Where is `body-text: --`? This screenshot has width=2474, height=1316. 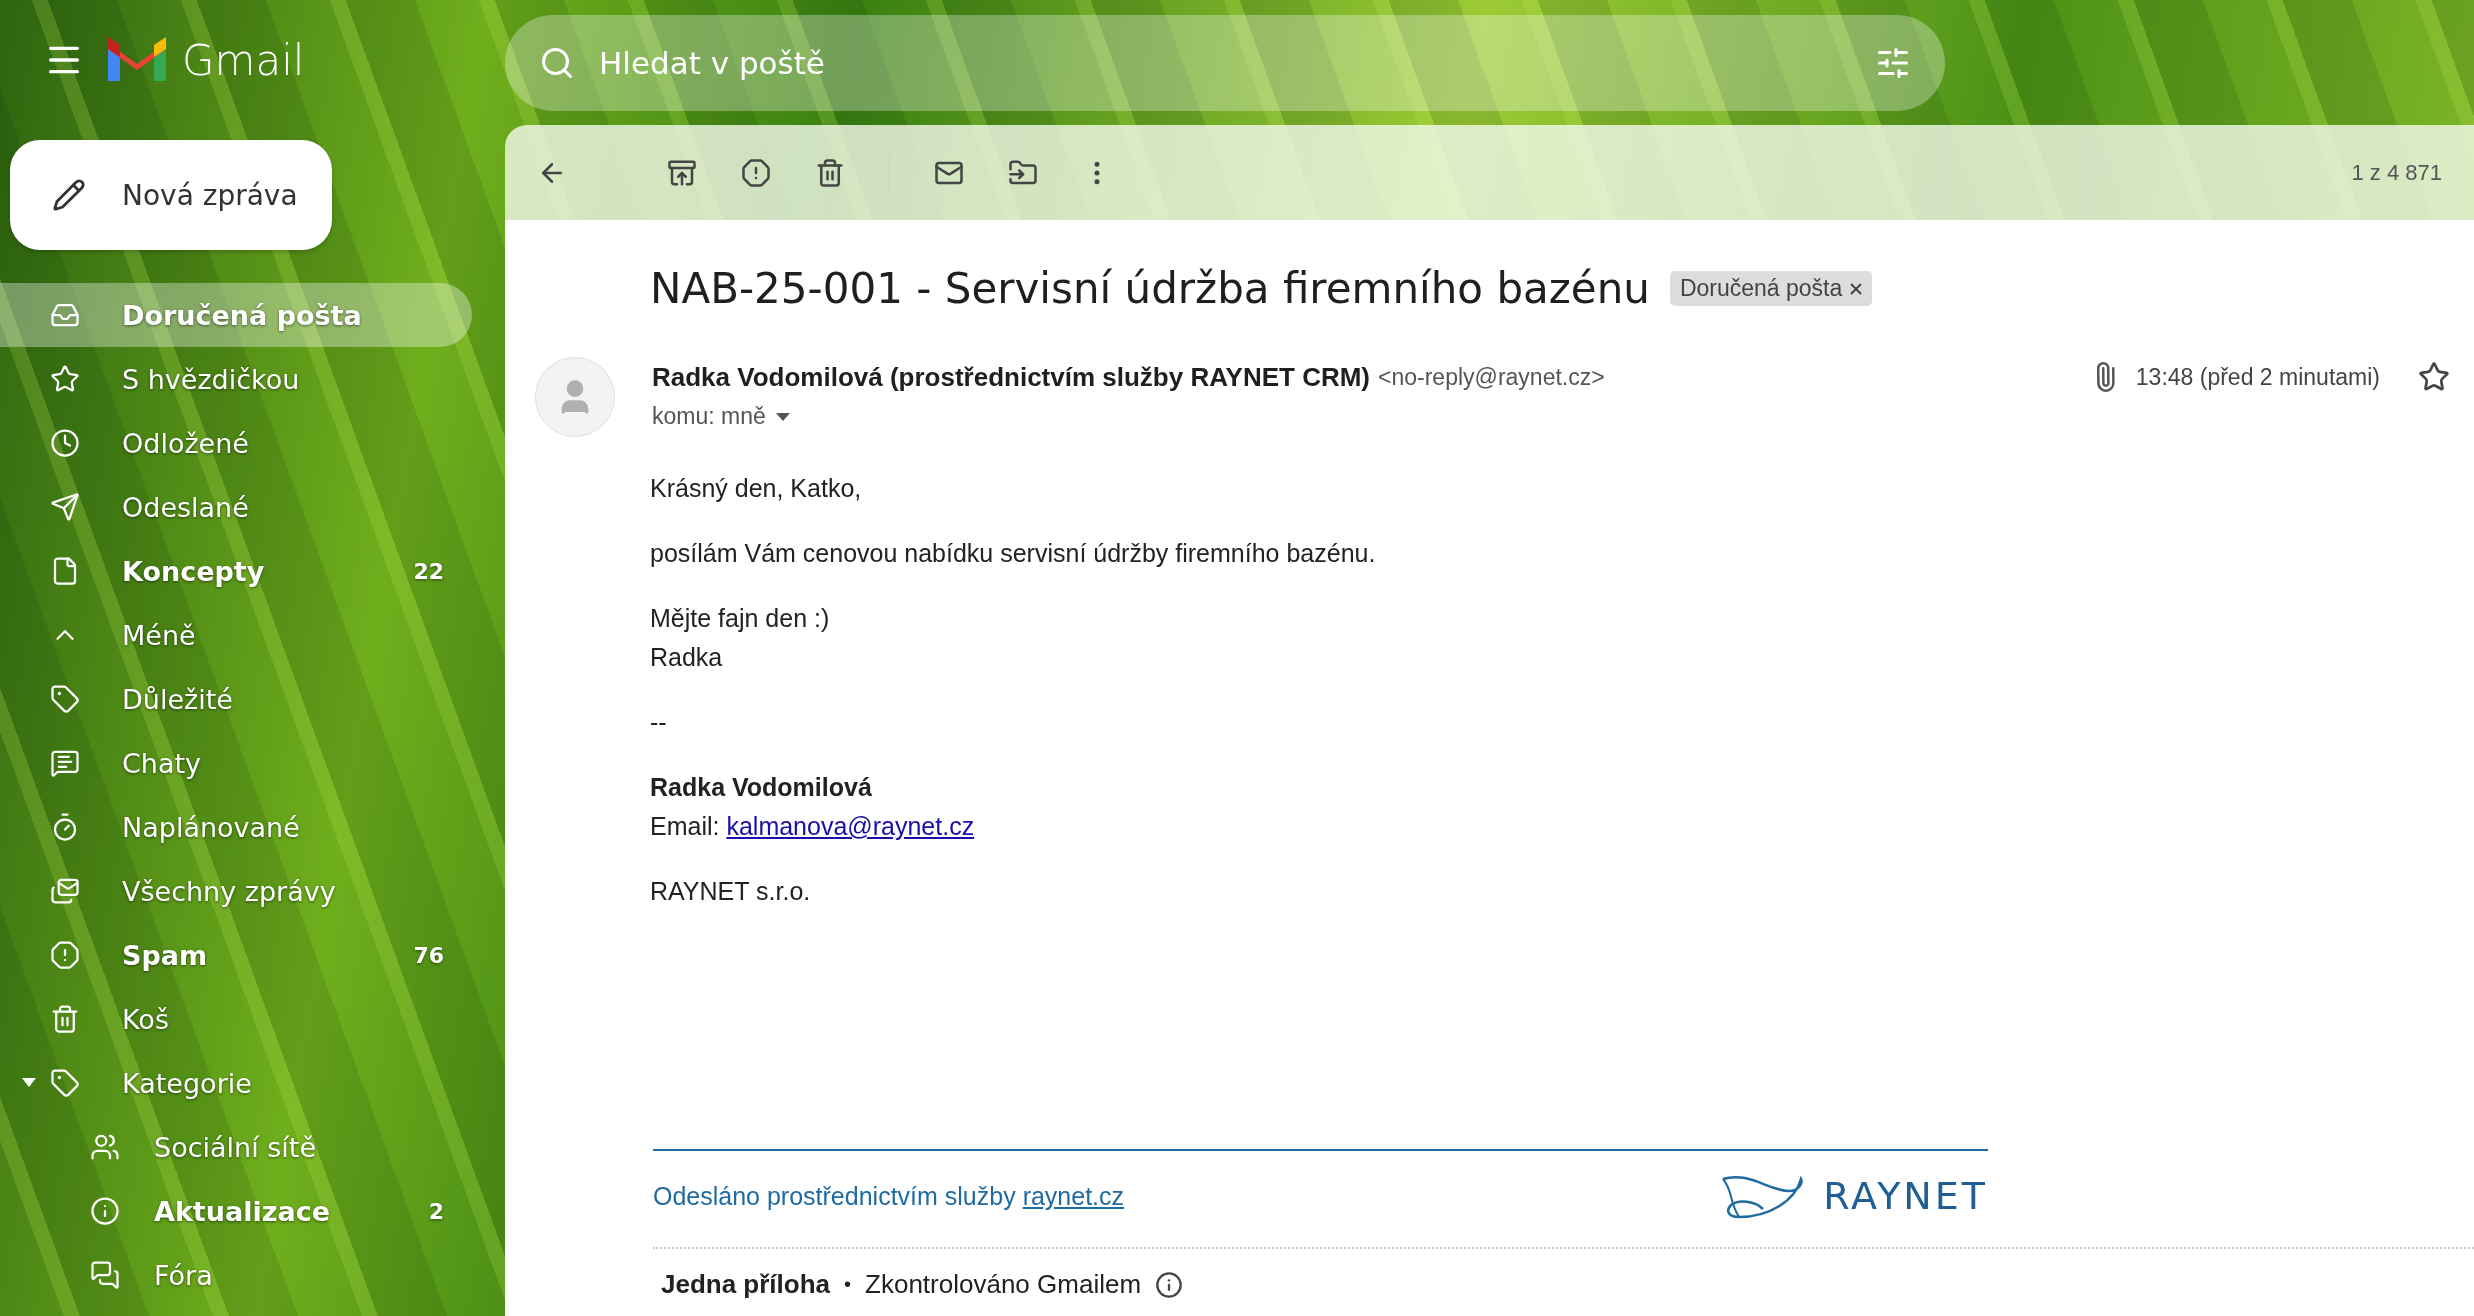 body-text: -- is located at coordinates (659, 722).